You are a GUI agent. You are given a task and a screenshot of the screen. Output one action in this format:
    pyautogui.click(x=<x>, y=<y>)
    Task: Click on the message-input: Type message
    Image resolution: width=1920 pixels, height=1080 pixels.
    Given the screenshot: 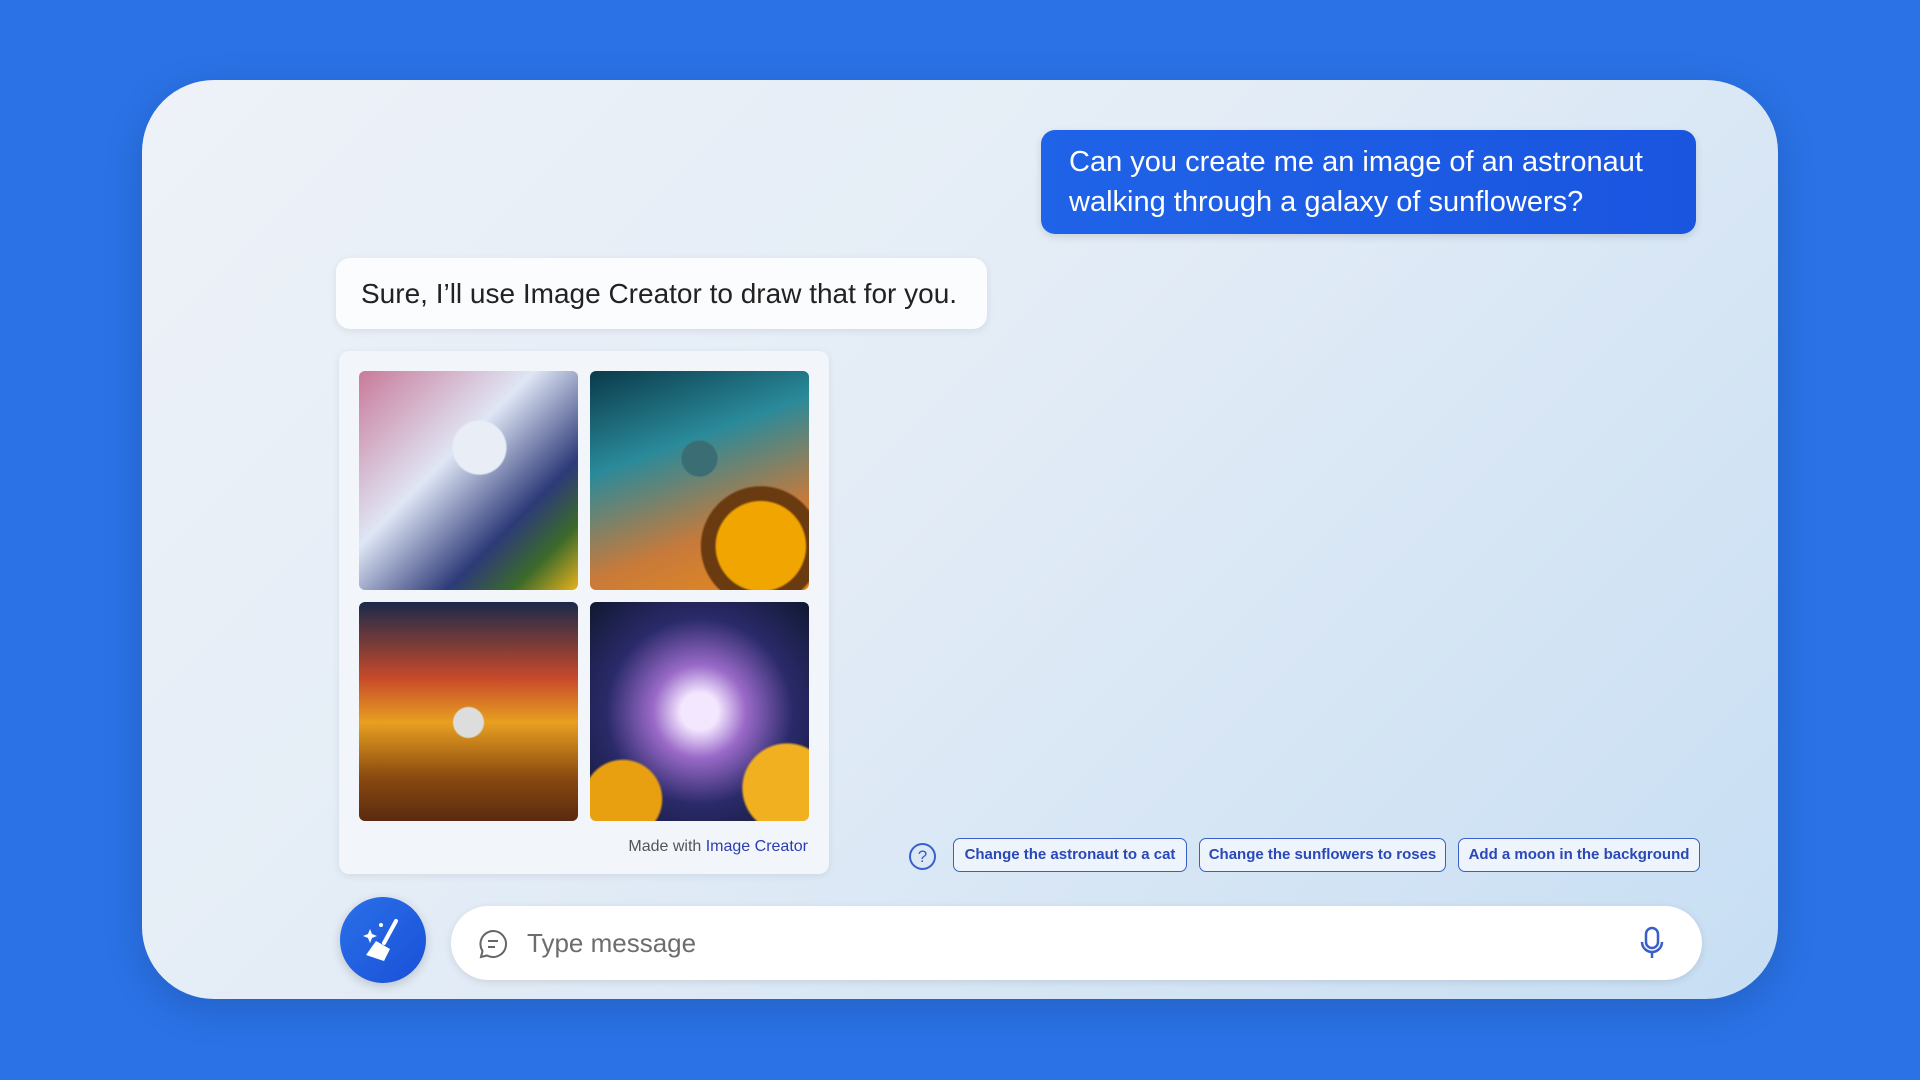 What is the action you would take?
    pyautogui.click(x=1076, y=943)
    